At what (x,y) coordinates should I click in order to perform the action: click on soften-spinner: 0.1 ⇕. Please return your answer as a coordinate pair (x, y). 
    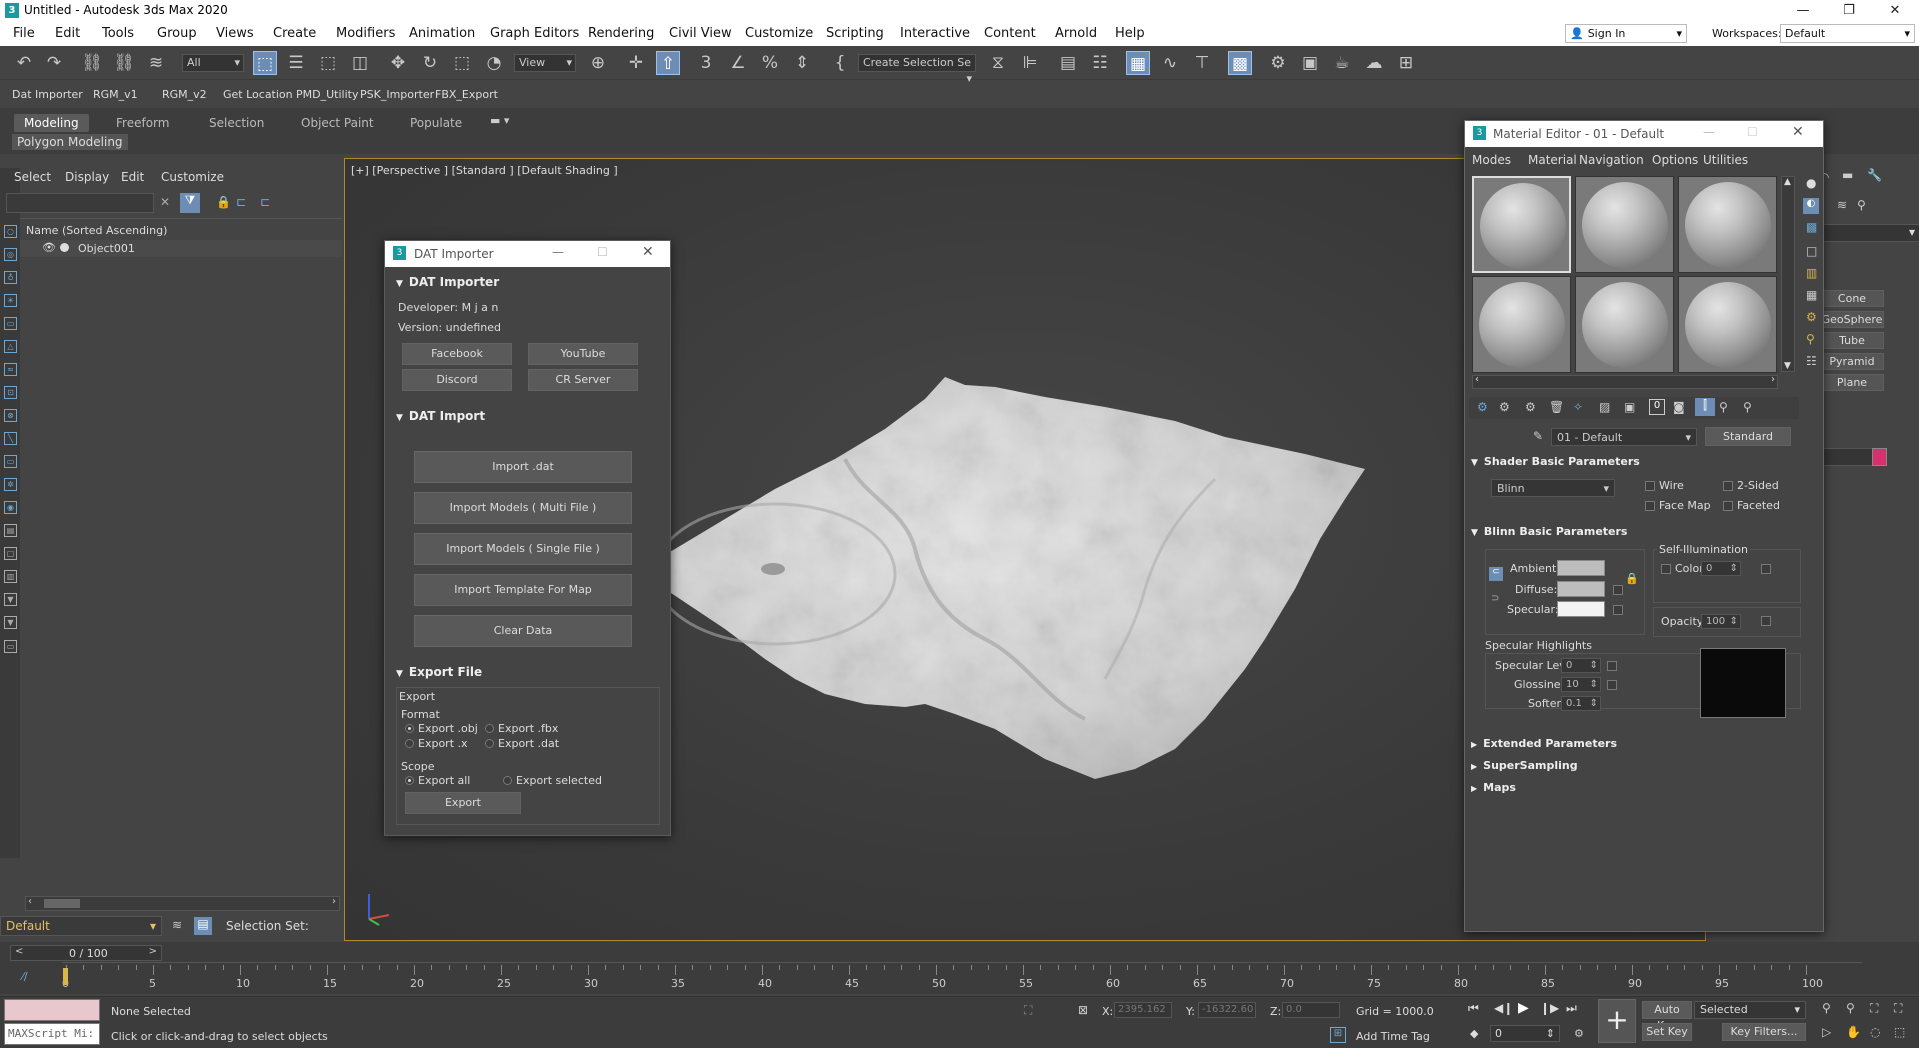
    Looking at the image, I should click on (1581, 703).